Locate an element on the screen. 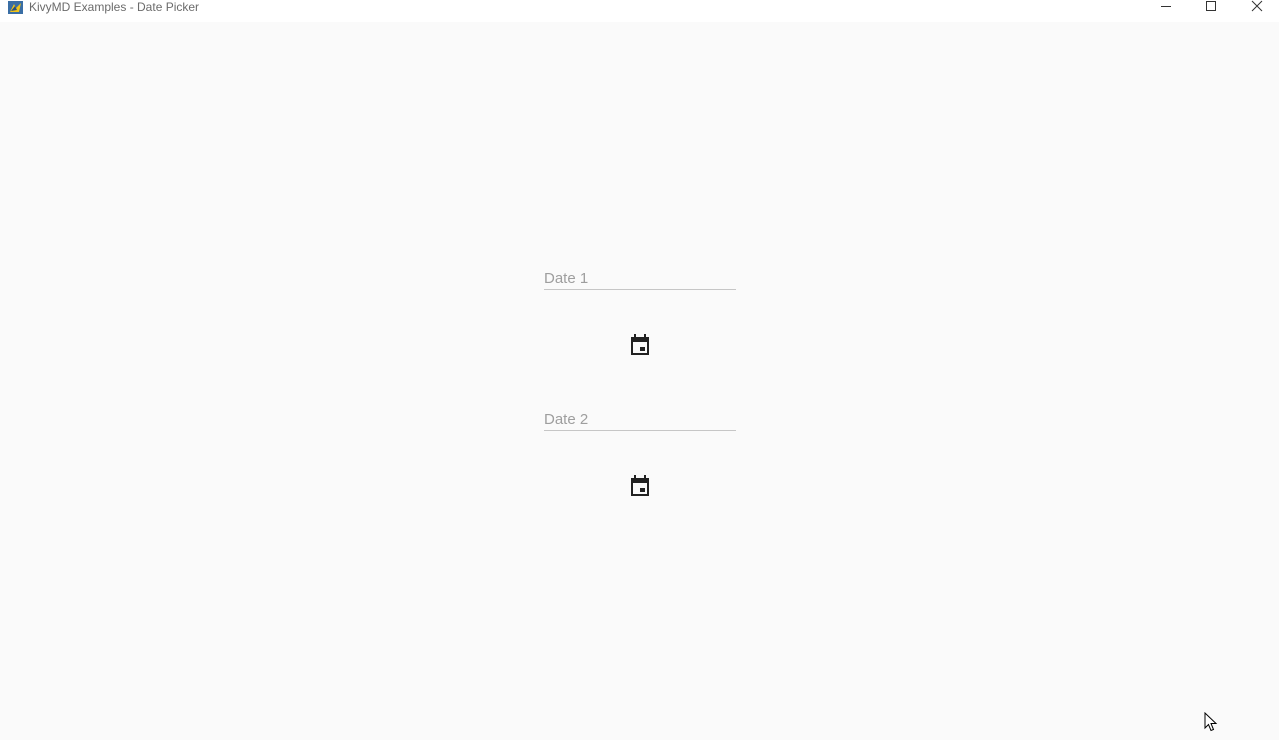  date2-calendar-button is located at coordinates (640, 488).